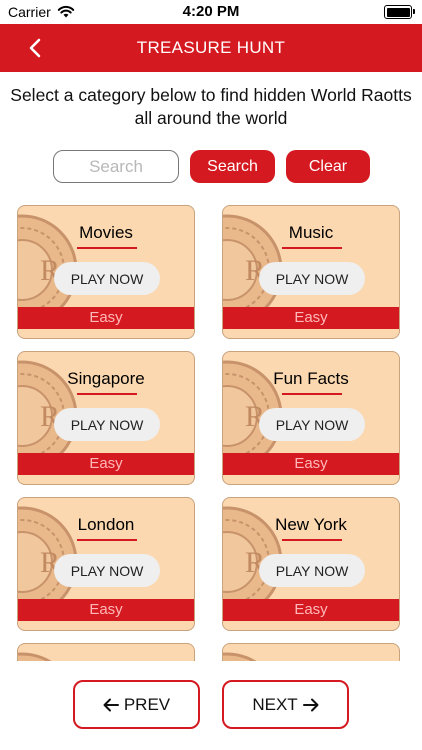 This screenshot has width=422, height=750. I want to click on category-name: Fun Facts, so click(311, 378).